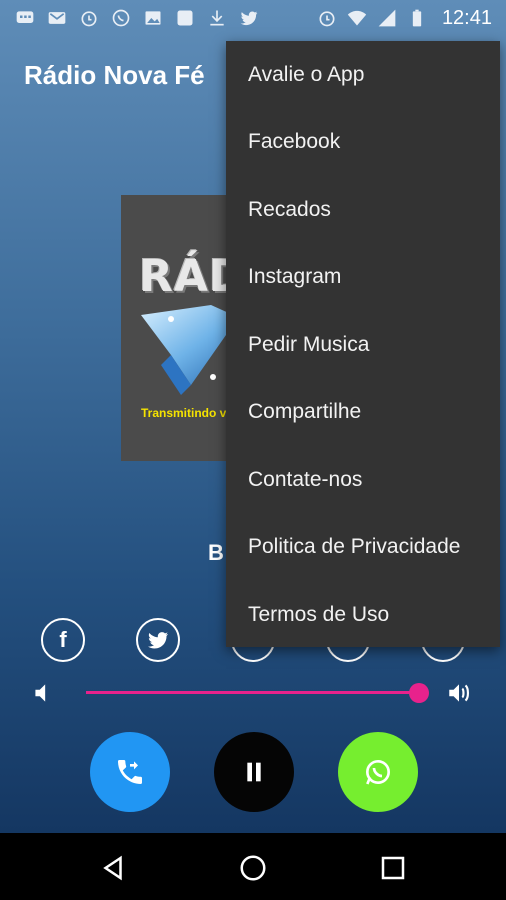 This screenshot has width=506, height=900. I want to click on phone-forward-icon, so click(130, 772).